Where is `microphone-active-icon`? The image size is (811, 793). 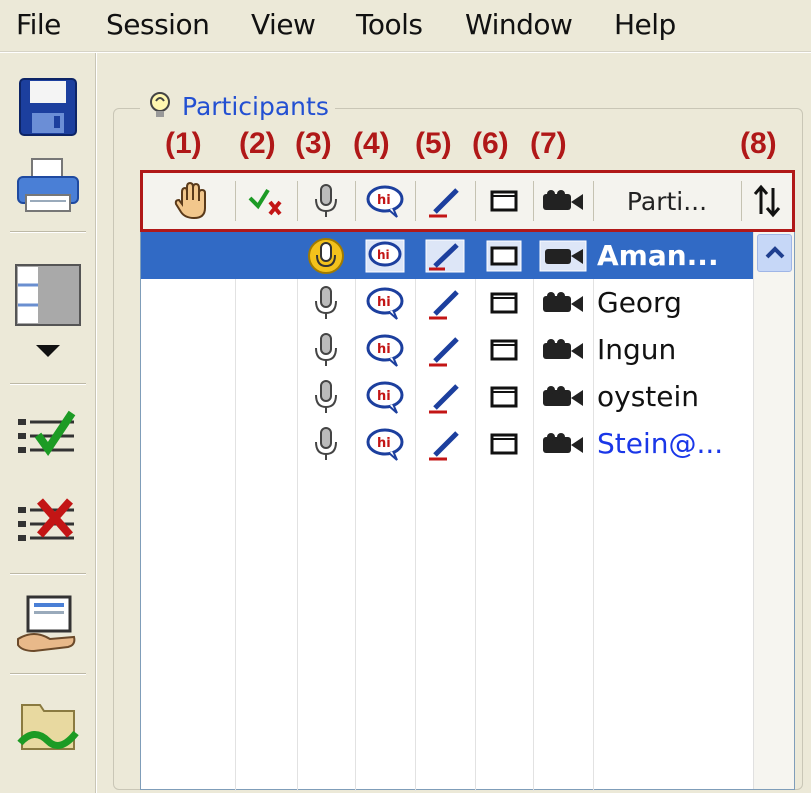 microphone-active-icon is located at coordinates (326, 255).